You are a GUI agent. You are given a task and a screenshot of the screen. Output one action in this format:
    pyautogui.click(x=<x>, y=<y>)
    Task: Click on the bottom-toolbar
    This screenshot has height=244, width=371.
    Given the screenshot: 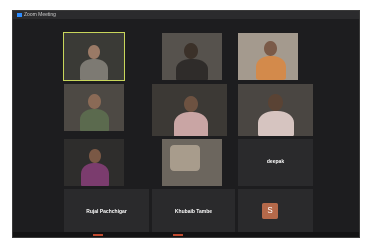 What is the action you would take?
    pyautogui.click(x=186, y=234)
    